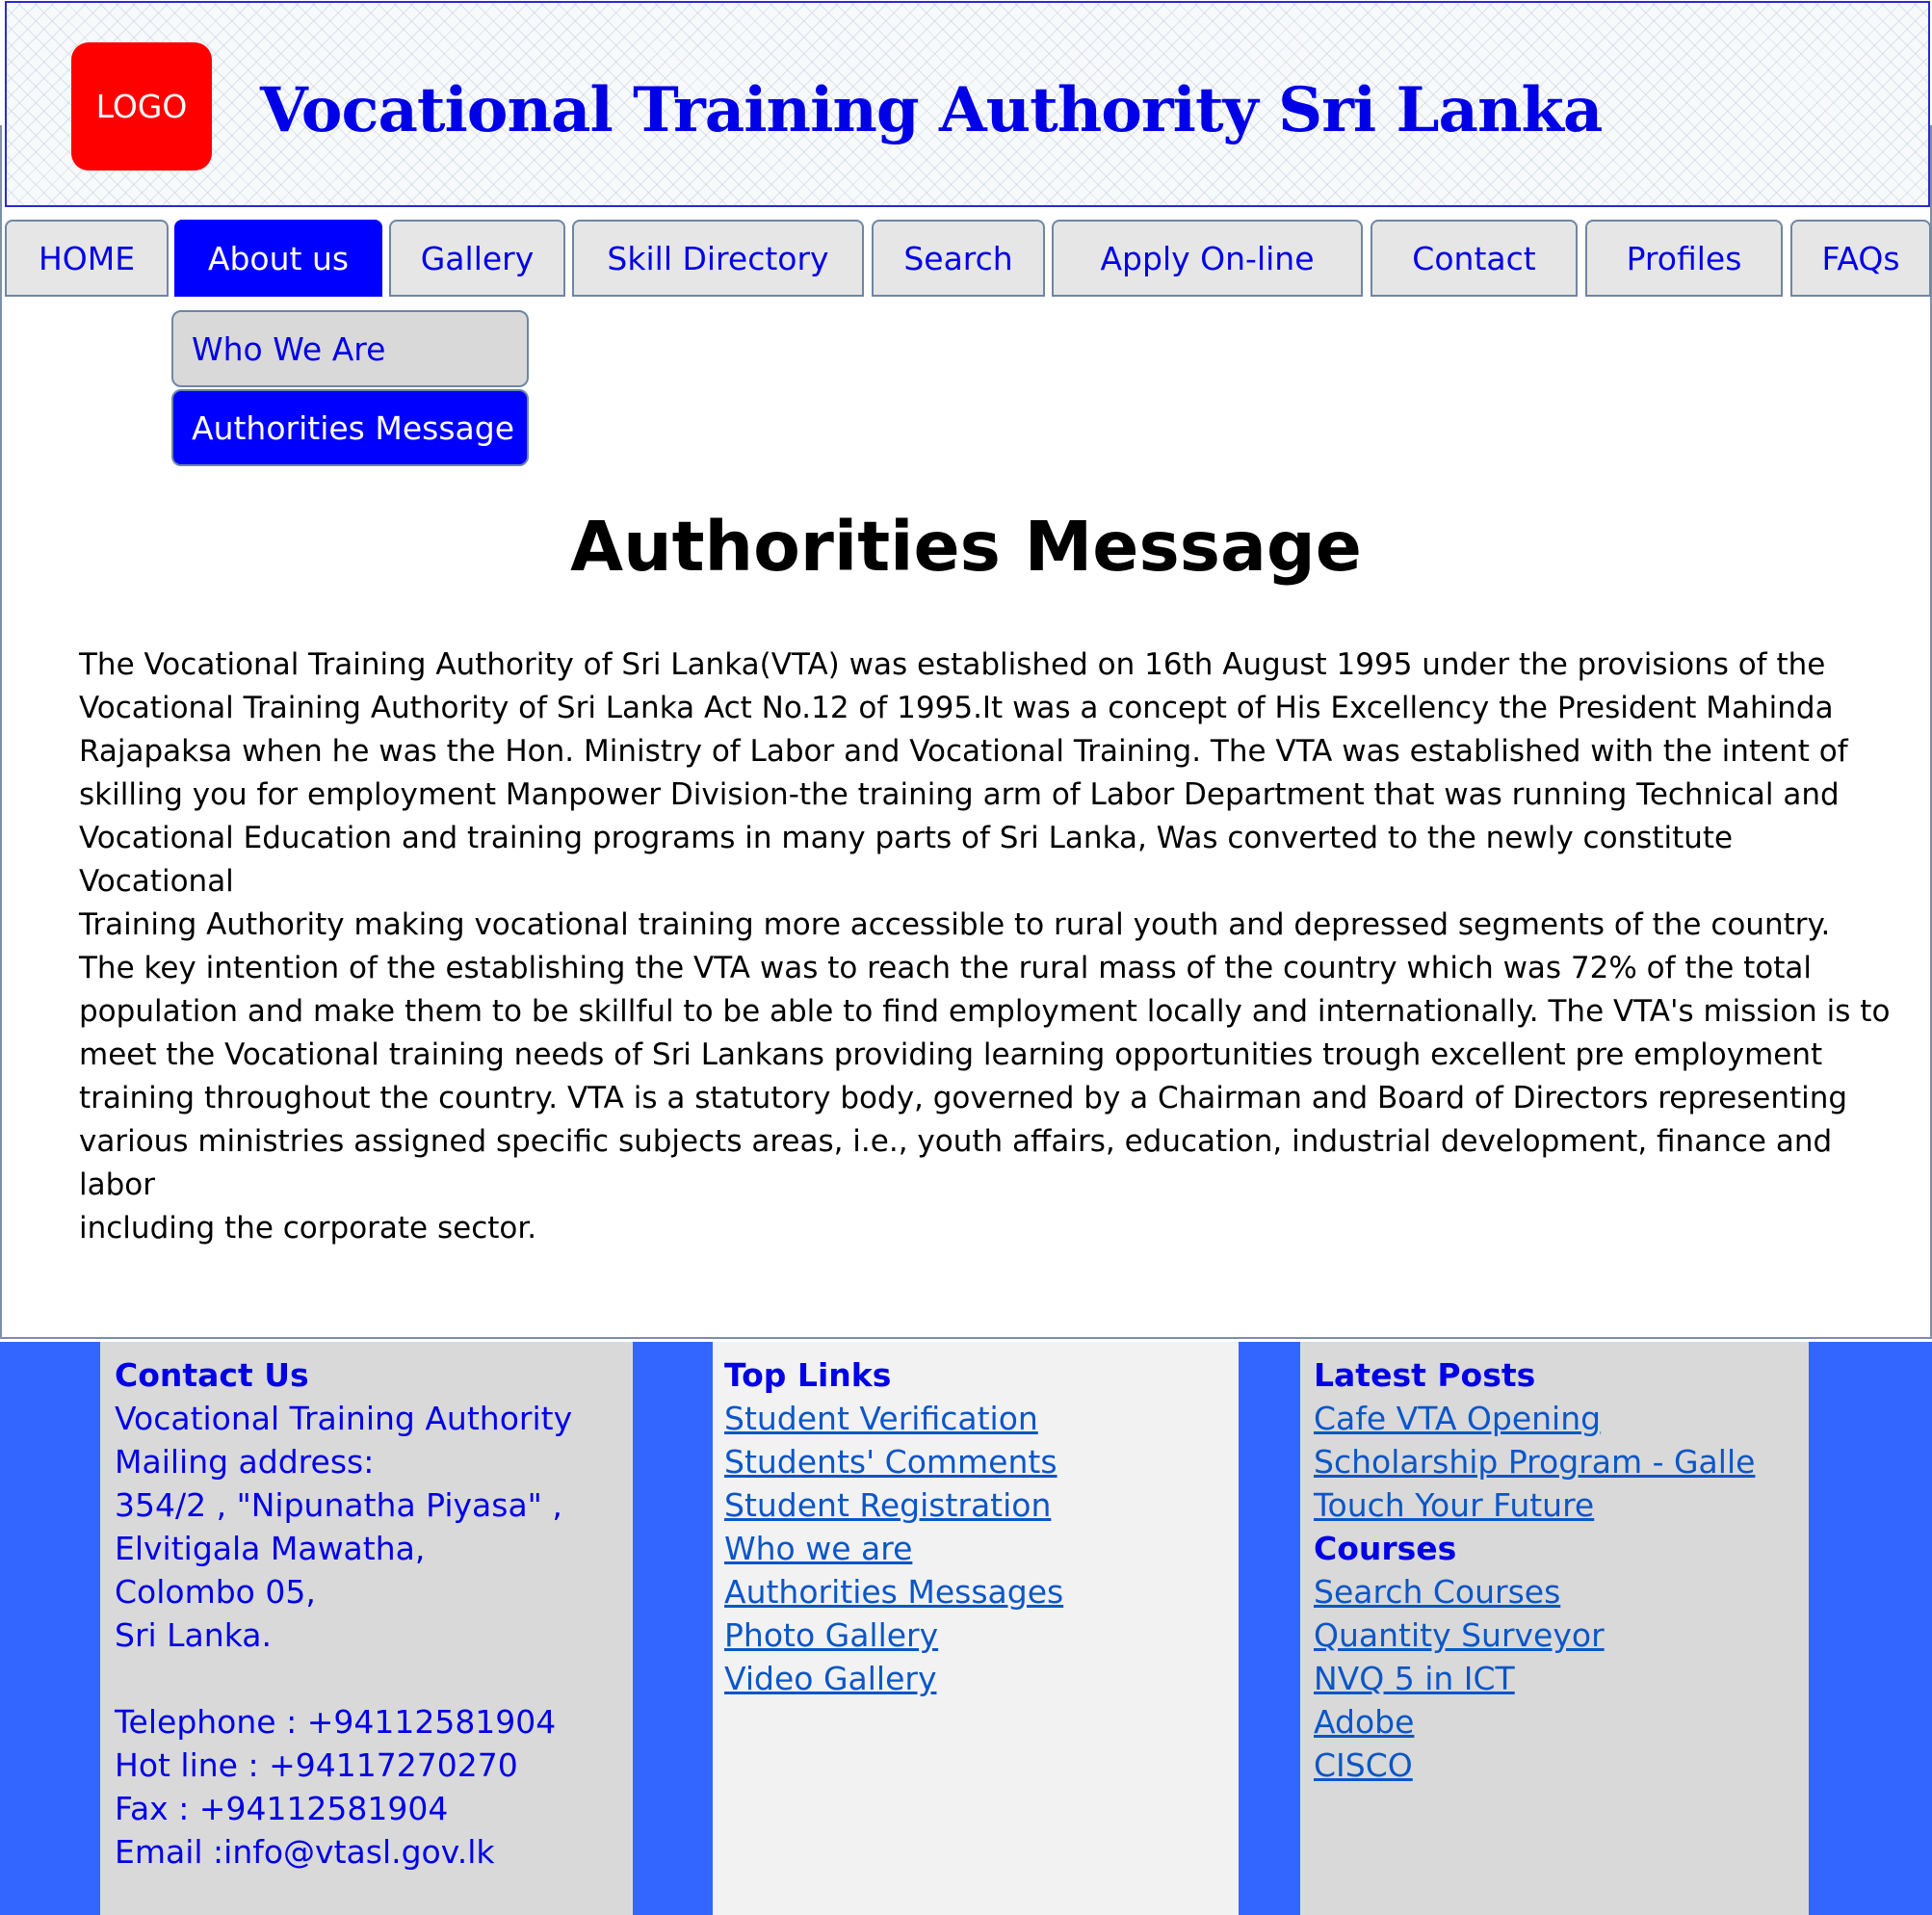  I want to click on nav-tab-home: HOME, so click(87, 258).